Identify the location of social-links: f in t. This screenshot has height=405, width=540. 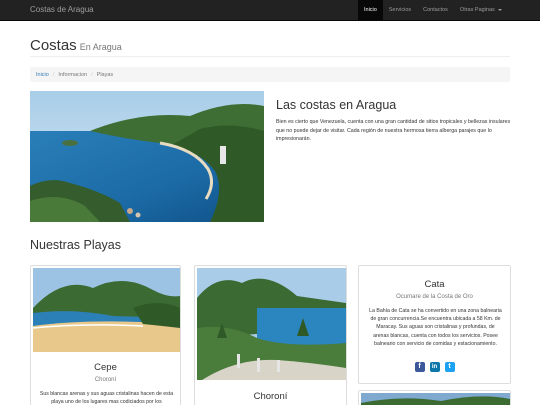
(434, 367).